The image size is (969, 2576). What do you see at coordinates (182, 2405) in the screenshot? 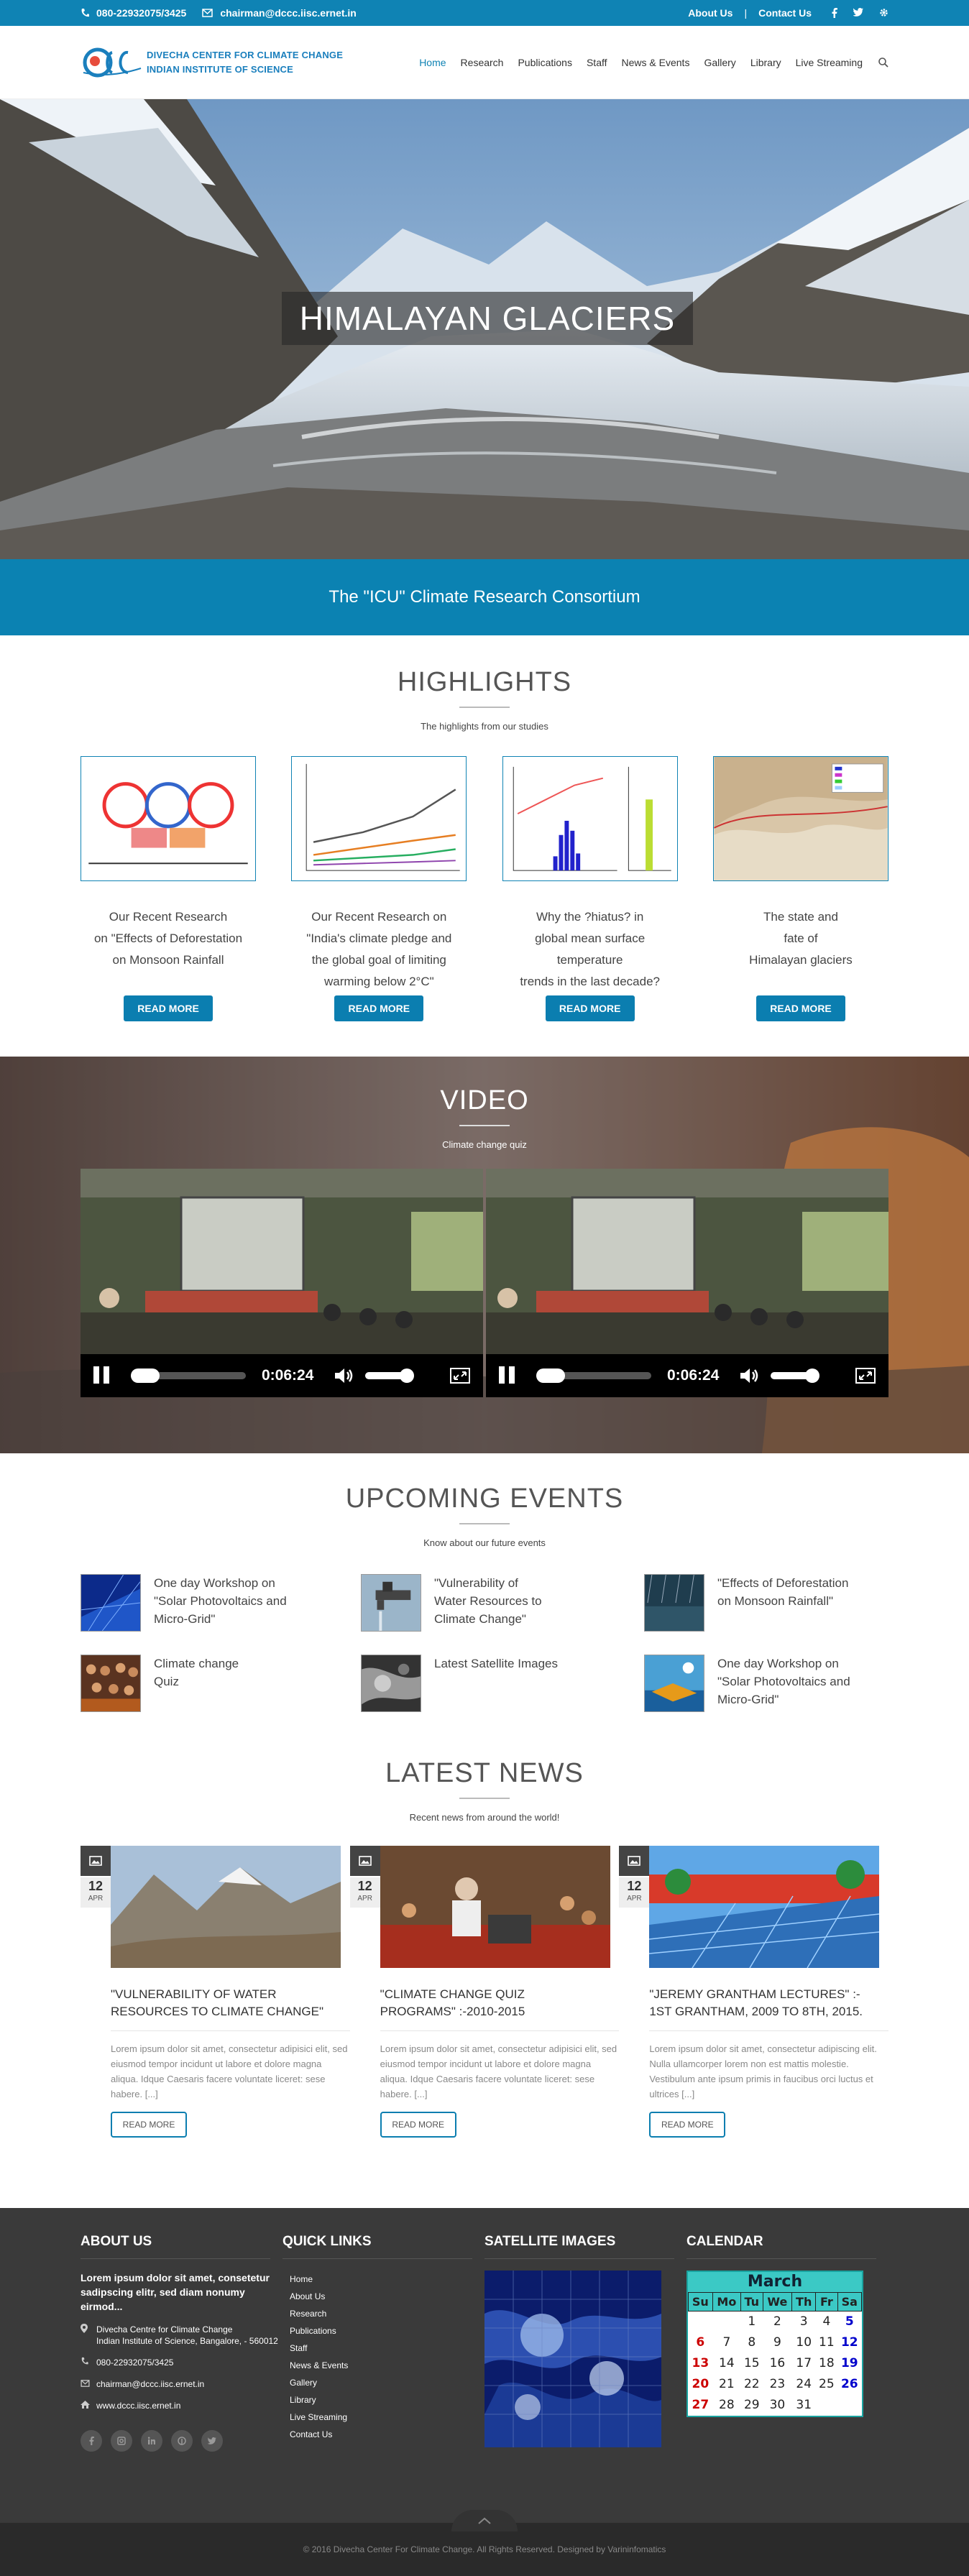
I see `footer-website: www.dccc.iisc.ernet.in` at bounding box center [182, 2405].